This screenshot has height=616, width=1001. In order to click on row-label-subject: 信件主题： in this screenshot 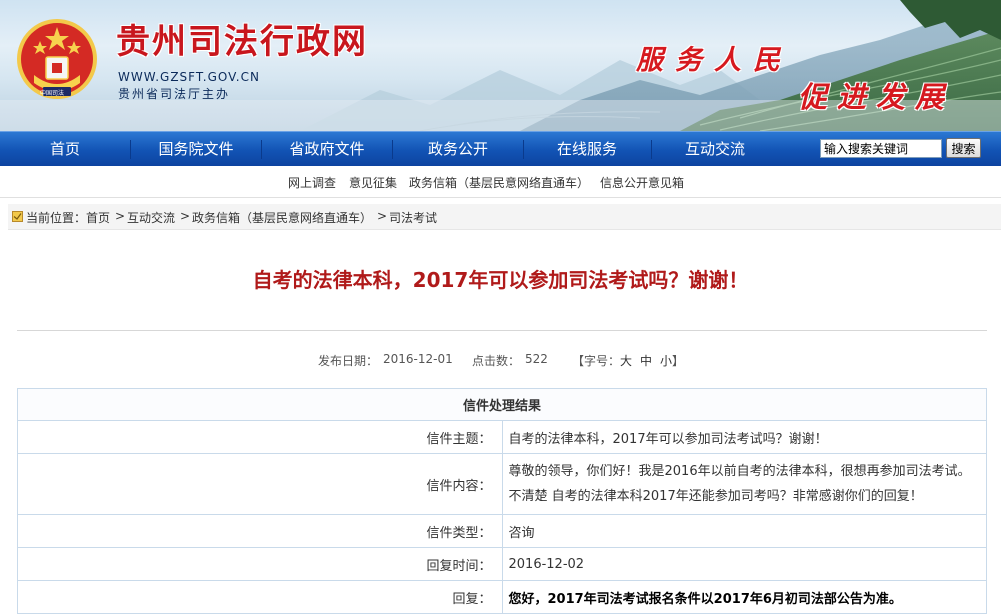, I will do `click(260, 437)`.